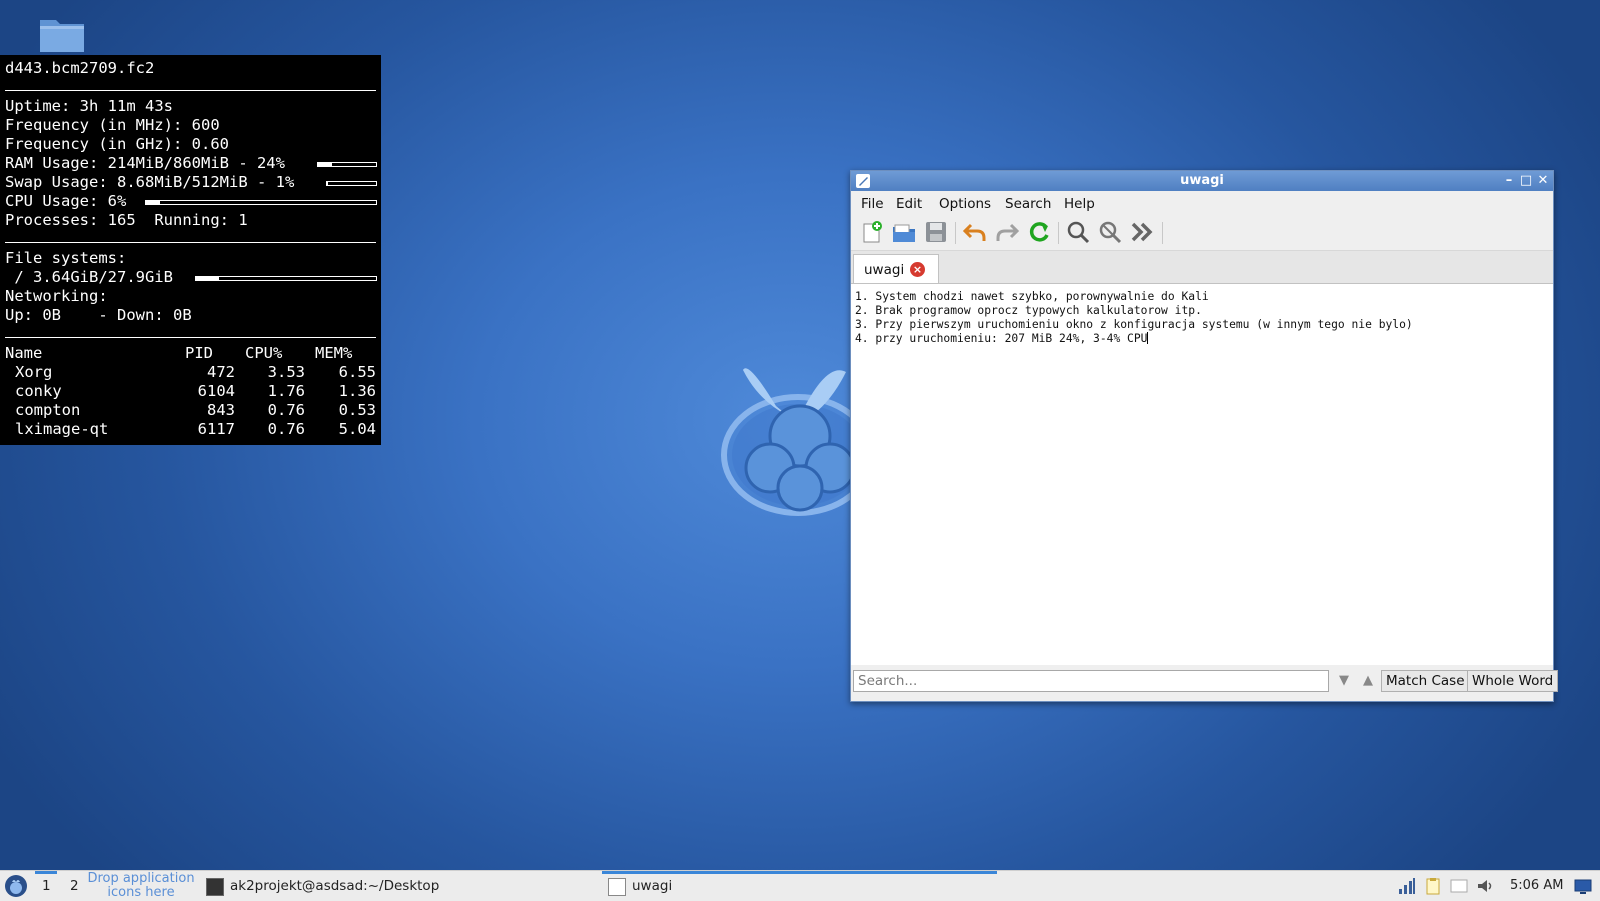  I want to click on down-value: 0B, so click(182, 315).